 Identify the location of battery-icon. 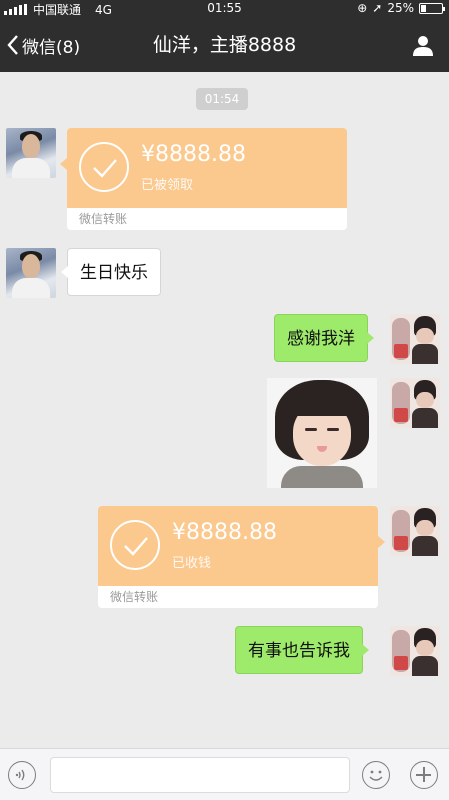
(432, 8).